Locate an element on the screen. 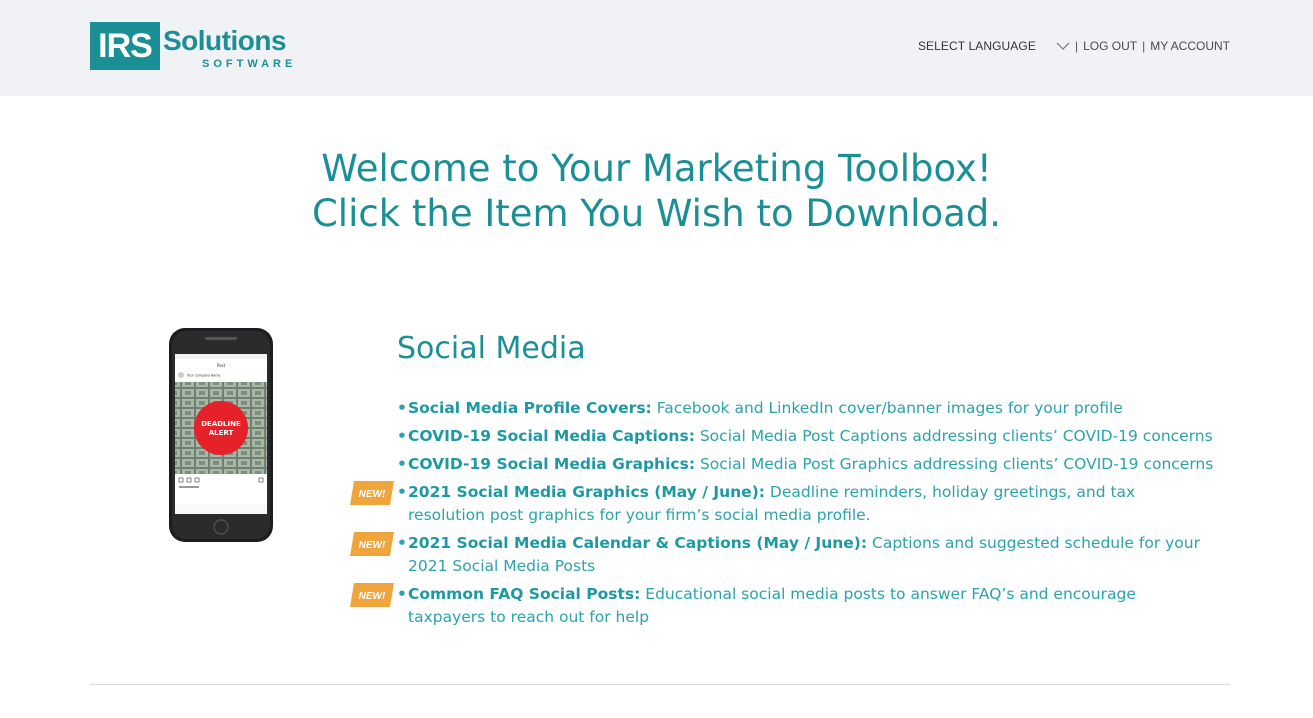  download-item-link: Social Media Profile Covers: is located at coordinates (530, 408).